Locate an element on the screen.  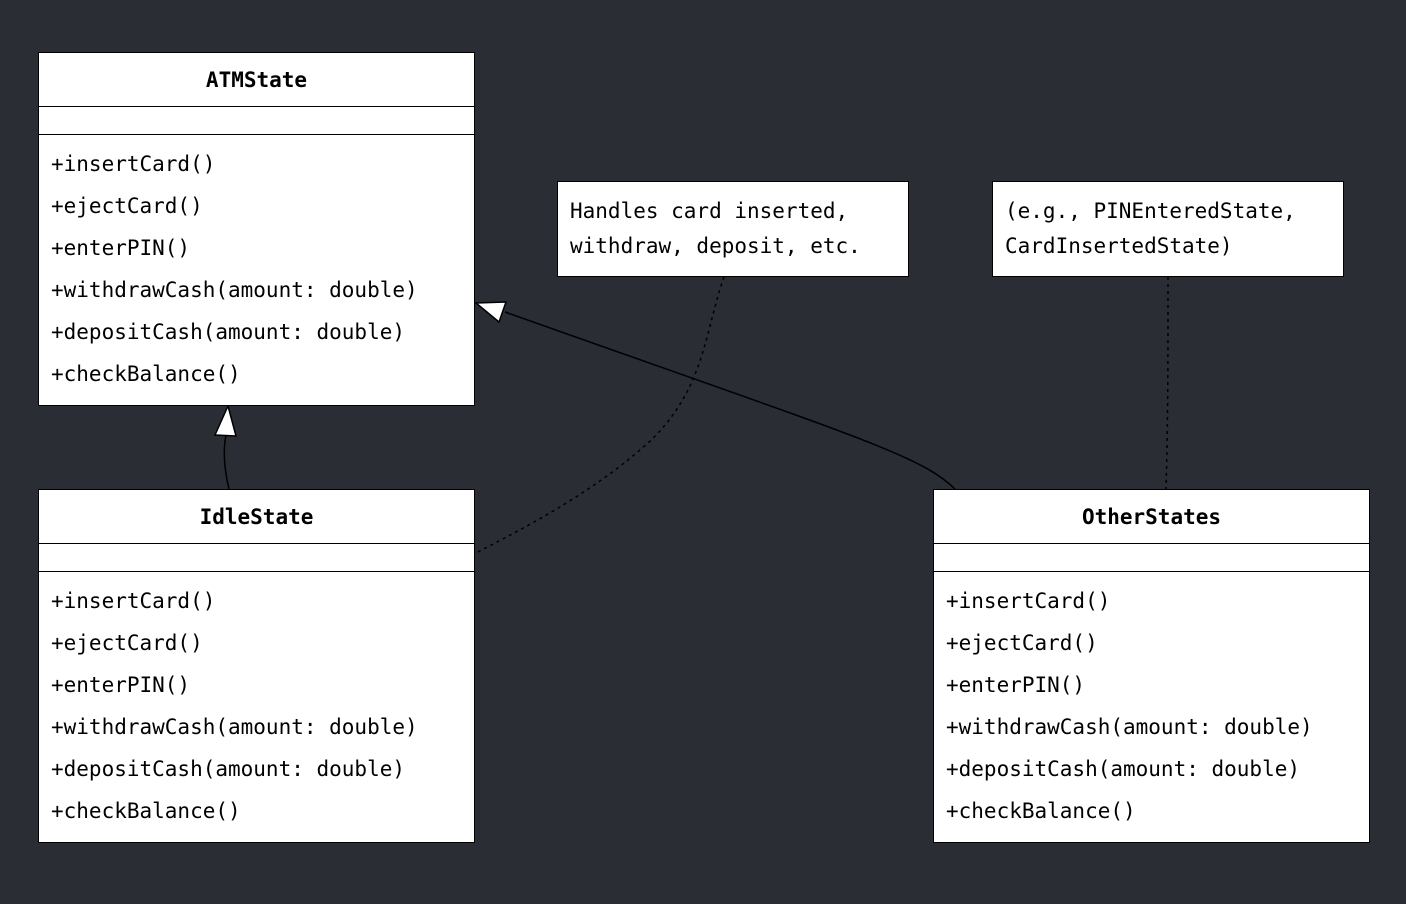
class-name: OtherStates is located at coordinates (1151, 517).